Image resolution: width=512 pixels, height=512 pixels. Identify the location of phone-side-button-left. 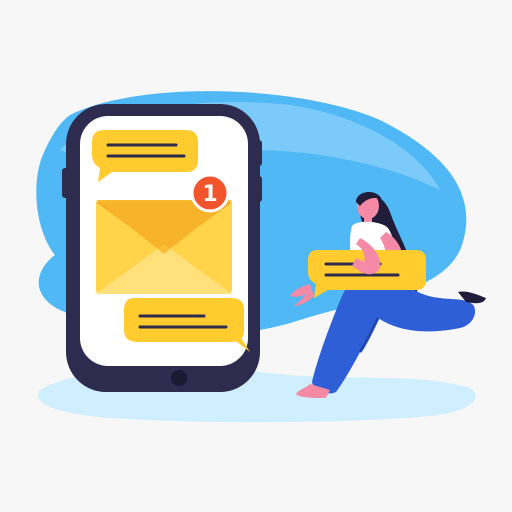
(66, 183).